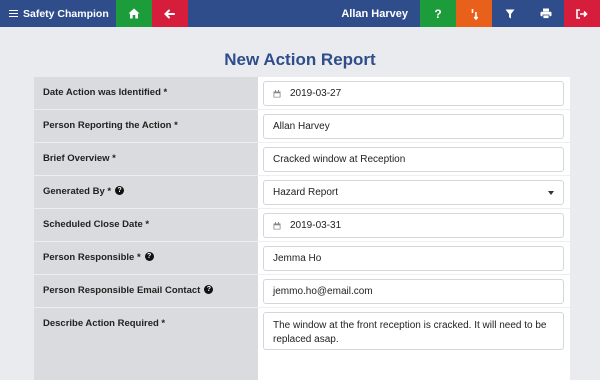  What do you see at coordinates (413, 159) in the screenshot?
I see `brief-overview-input: Cracked window at Reception` at bounding box center [413, 159].